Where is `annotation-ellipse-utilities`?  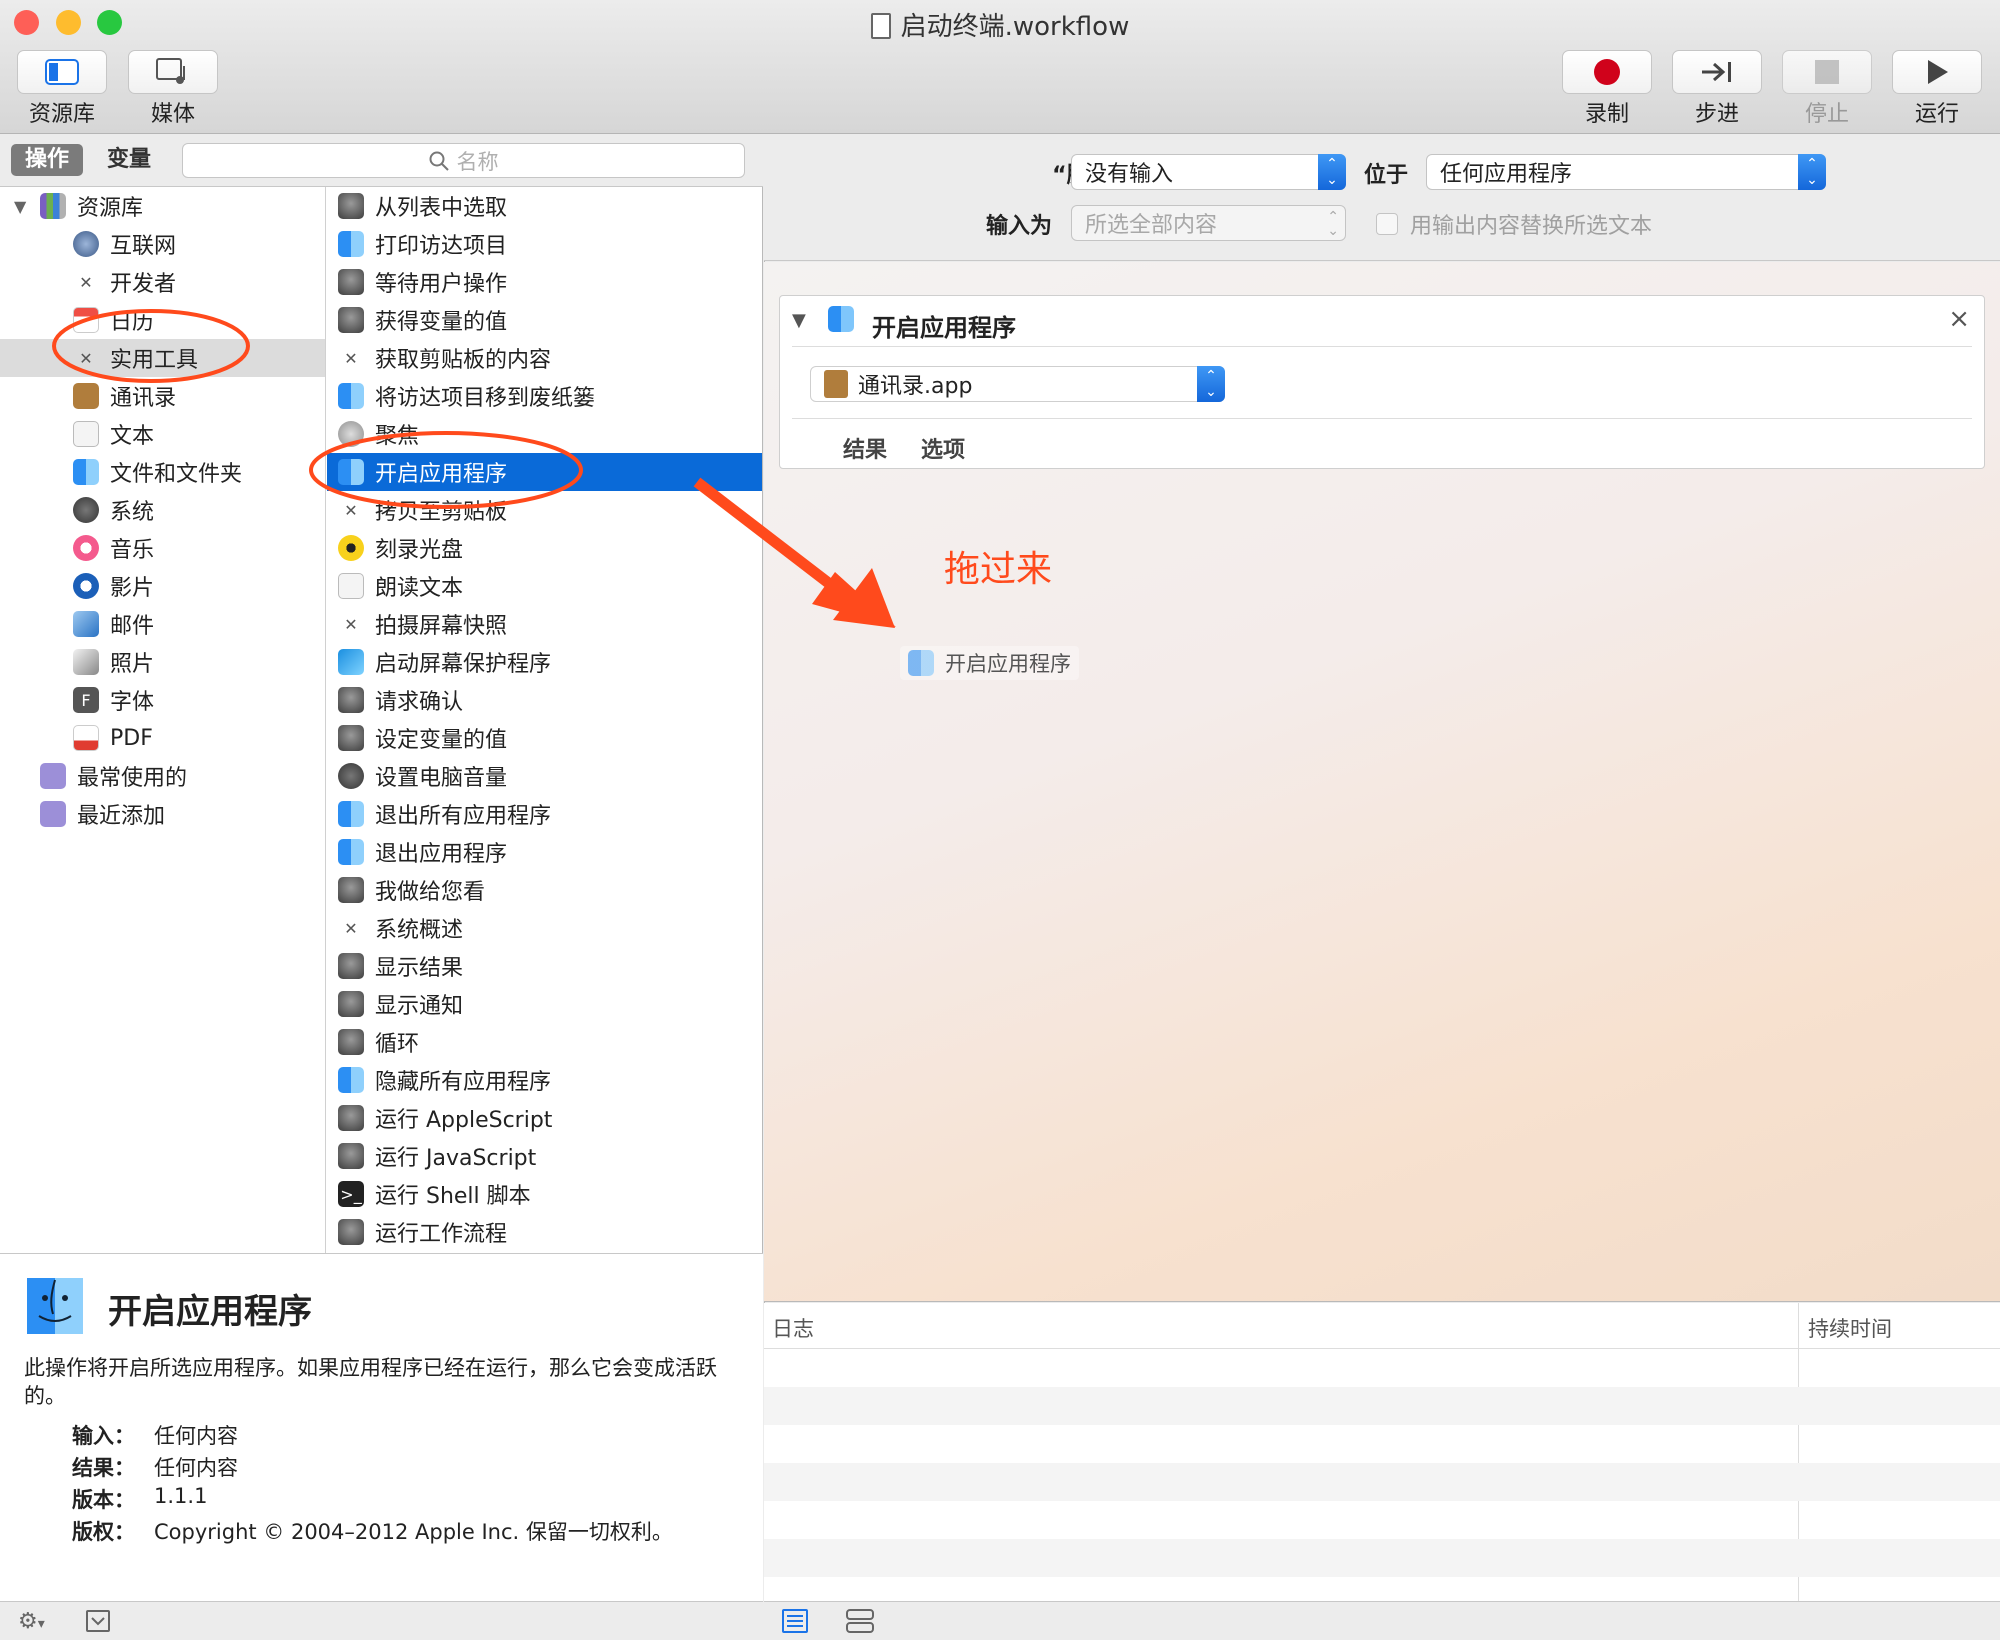 annotation-ellipse-utilities is located at coordinates (151, 346).